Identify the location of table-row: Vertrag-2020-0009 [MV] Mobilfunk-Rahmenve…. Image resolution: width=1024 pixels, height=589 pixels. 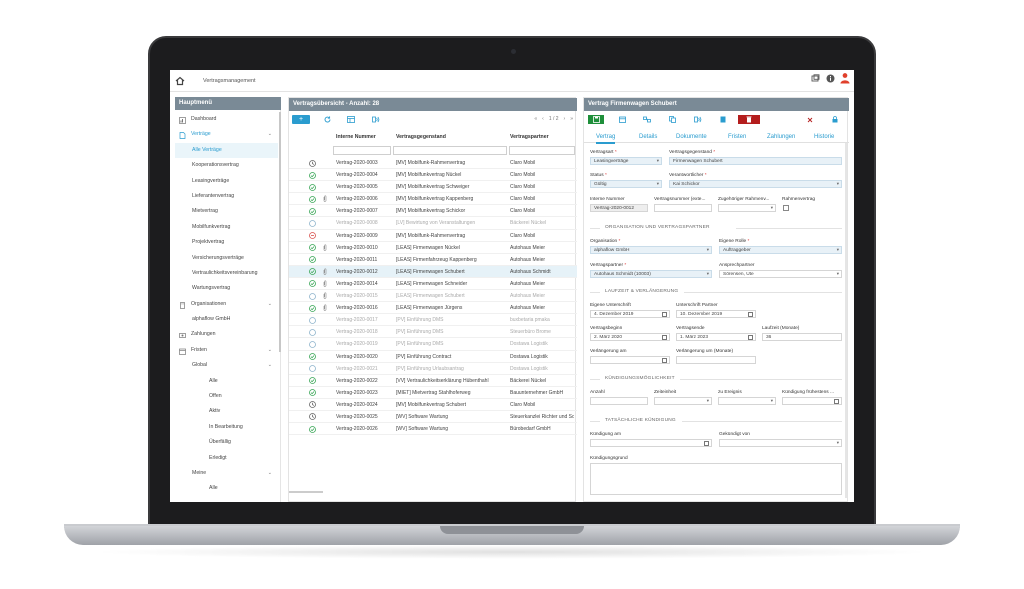
(433, 236).